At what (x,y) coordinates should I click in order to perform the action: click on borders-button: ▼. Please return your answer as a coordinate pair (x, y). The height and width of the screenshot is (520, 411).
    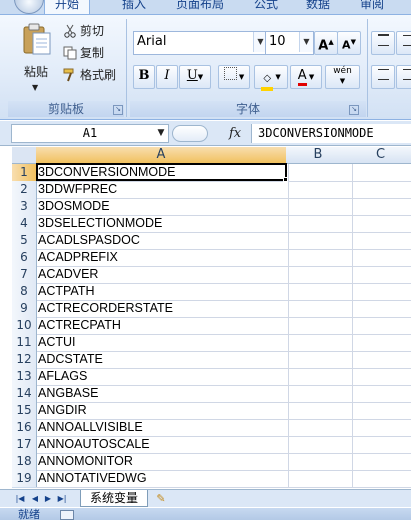
    Looking at the image, I should click on (234, 77).